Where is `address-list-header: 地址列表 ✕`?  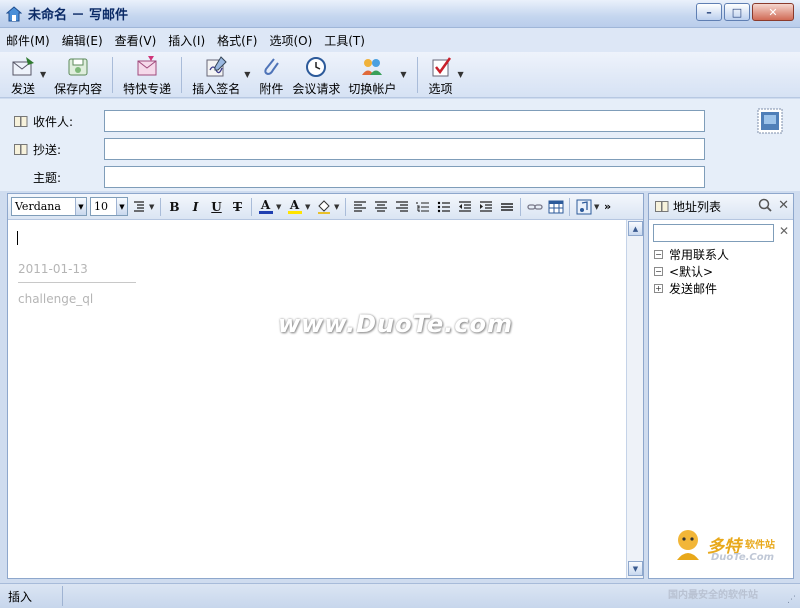 address-list-header: 地址列表 ✕ is located at coordinates (721, 207).